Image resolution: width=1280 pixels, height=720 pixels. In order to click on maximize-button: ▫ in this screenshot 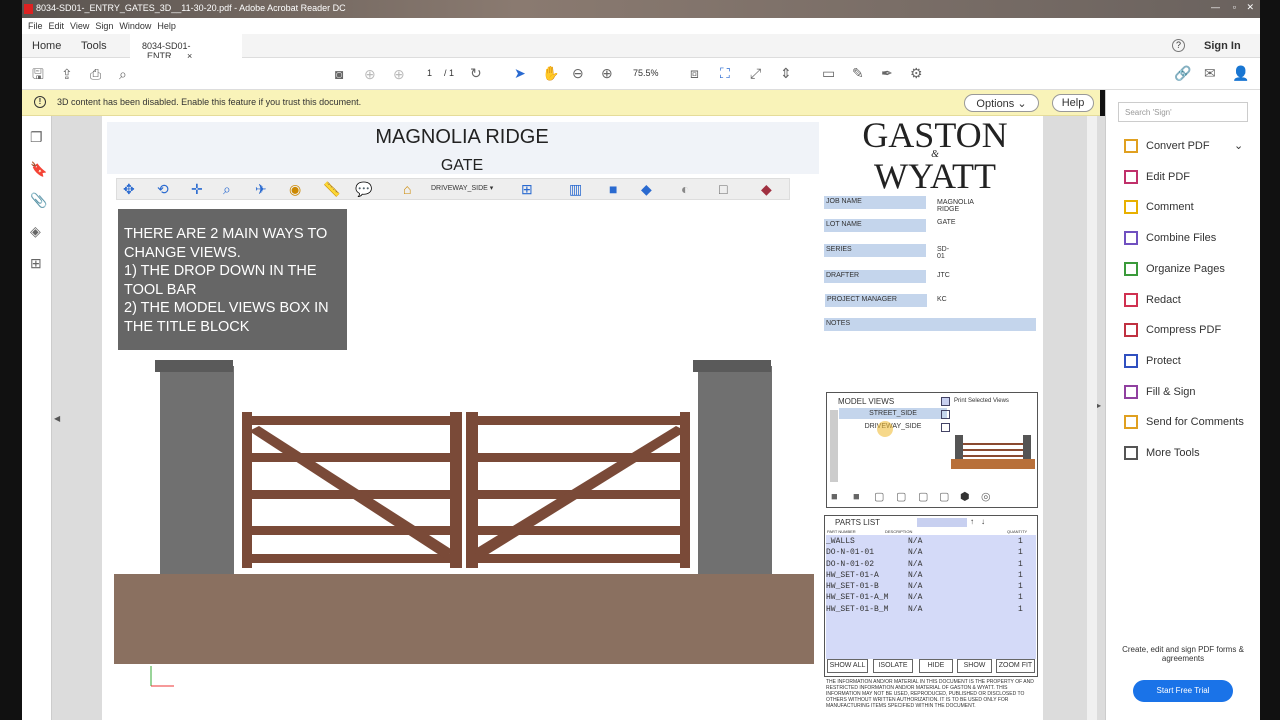, I will do `click(1234, 7)`.